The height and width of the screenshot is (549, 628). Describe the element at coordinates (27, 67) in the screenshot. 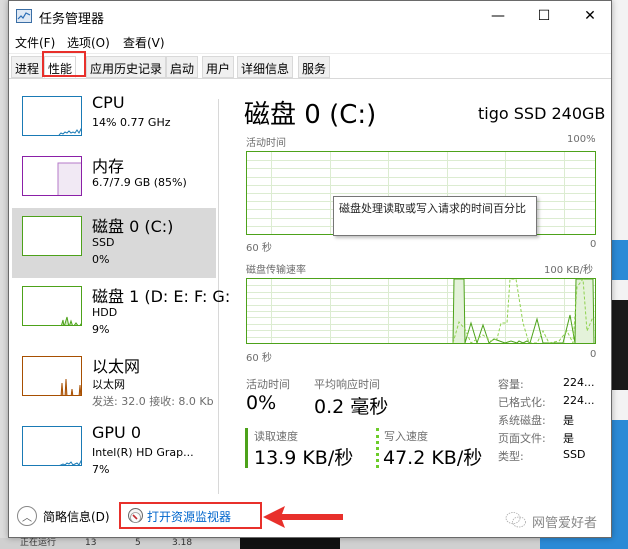

I see `tab-processes: 进程` at that location.